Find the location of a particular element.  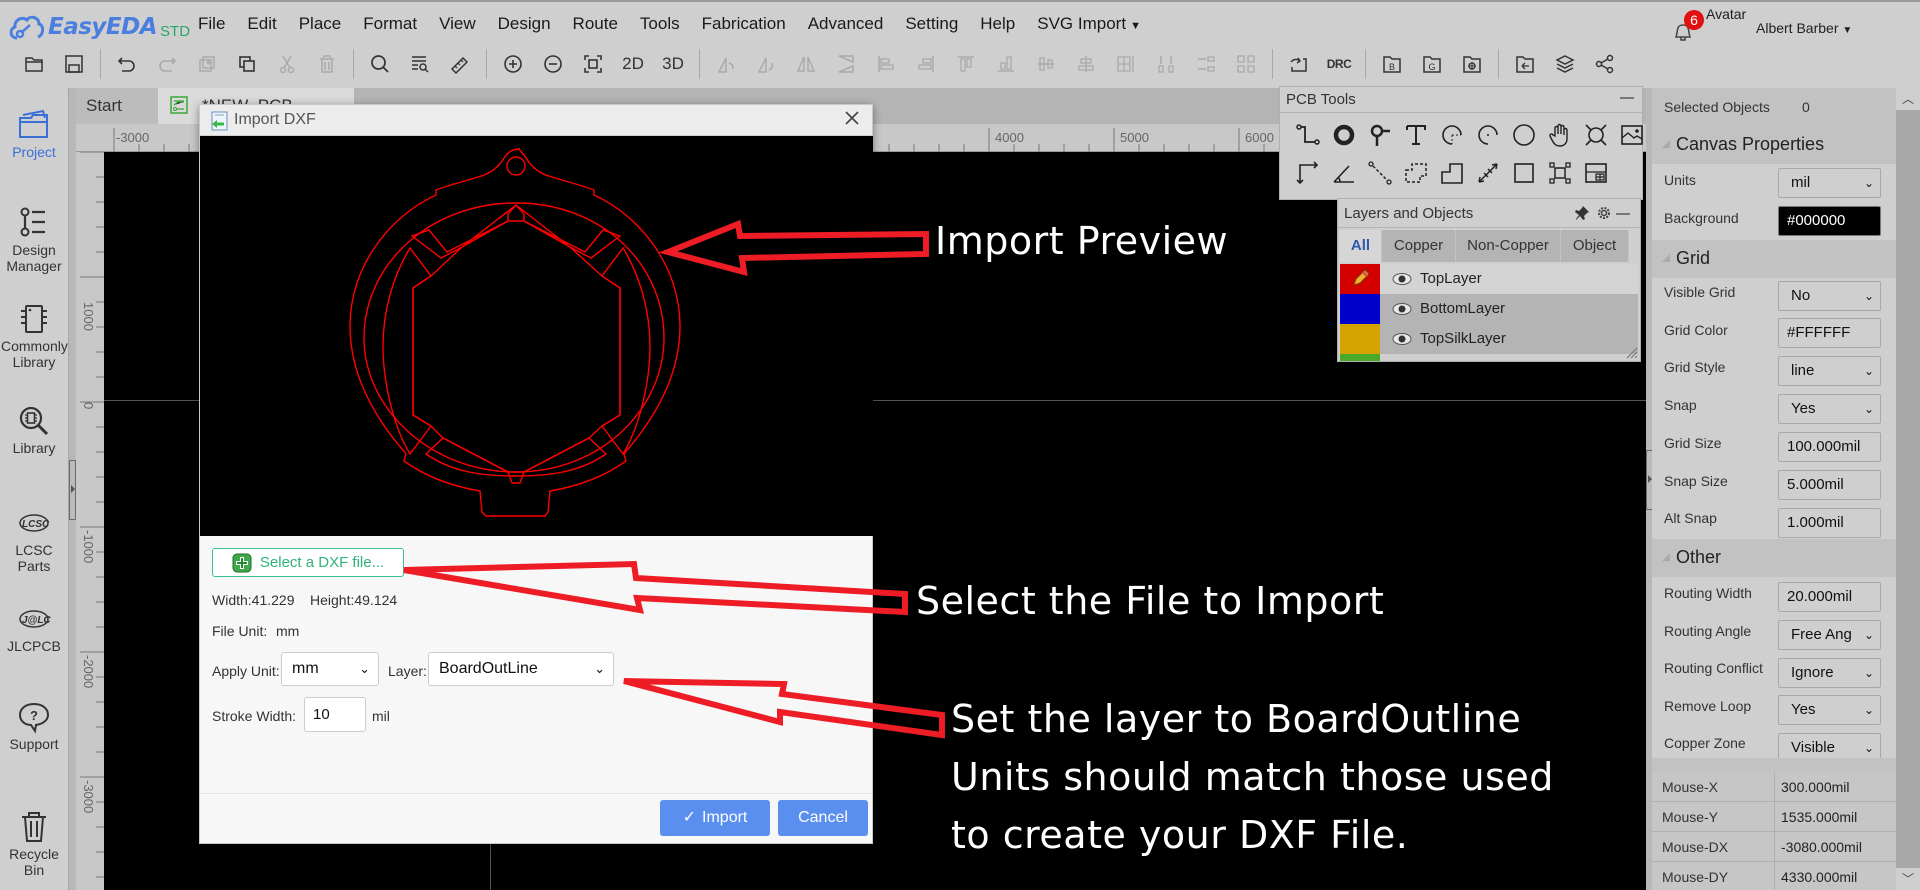

pad-tool is located at coordinates (1344, 135).